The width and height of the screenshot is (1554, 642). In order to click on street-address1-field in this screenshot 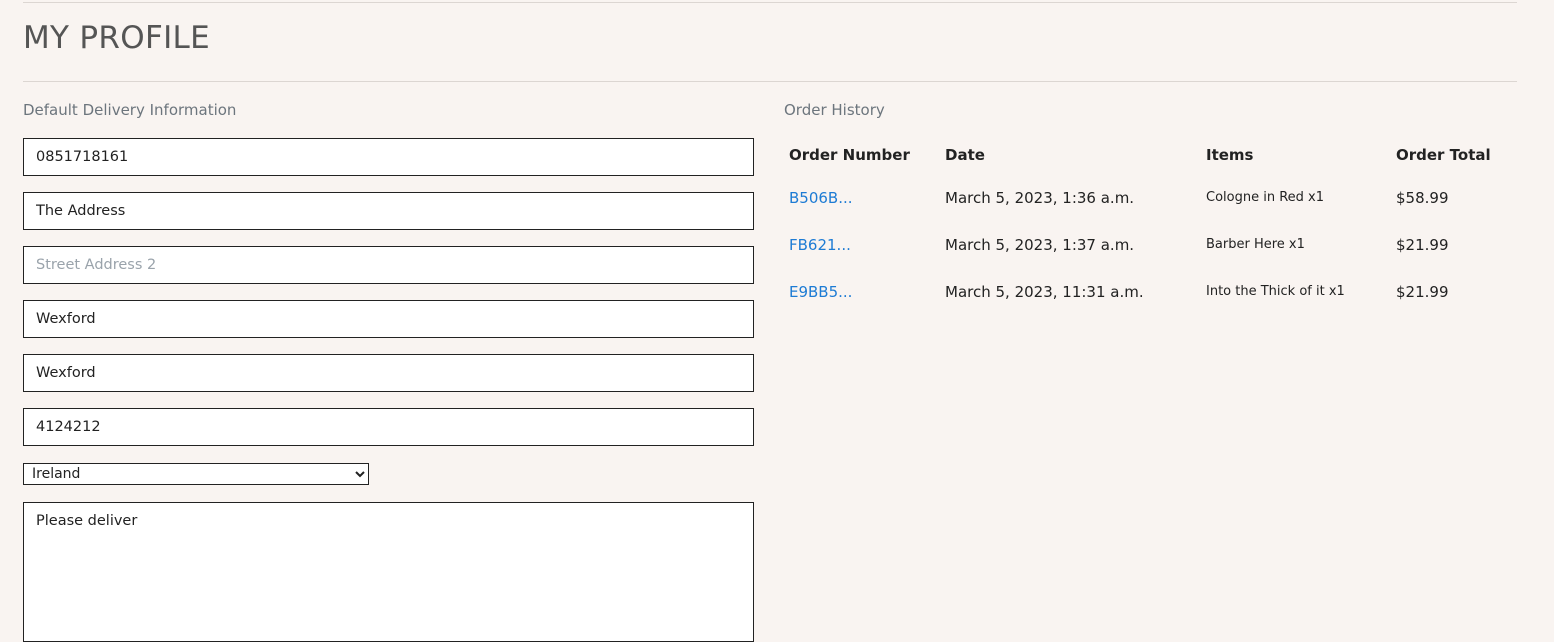, I will do `click(388, 211)`.